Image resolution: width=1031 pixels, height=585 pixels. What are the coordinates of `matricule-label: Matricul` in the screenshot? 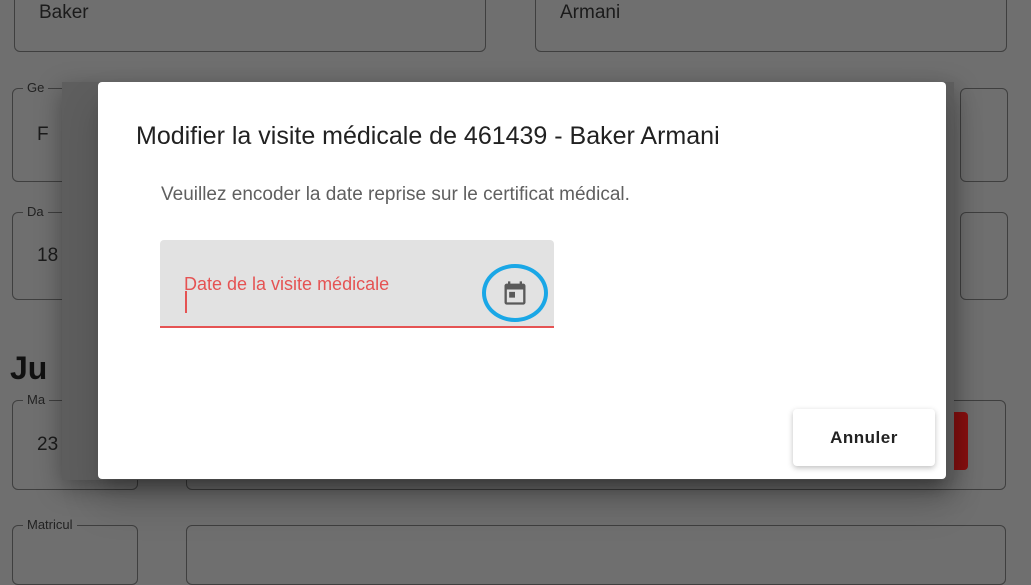 It's located at (50, 524).